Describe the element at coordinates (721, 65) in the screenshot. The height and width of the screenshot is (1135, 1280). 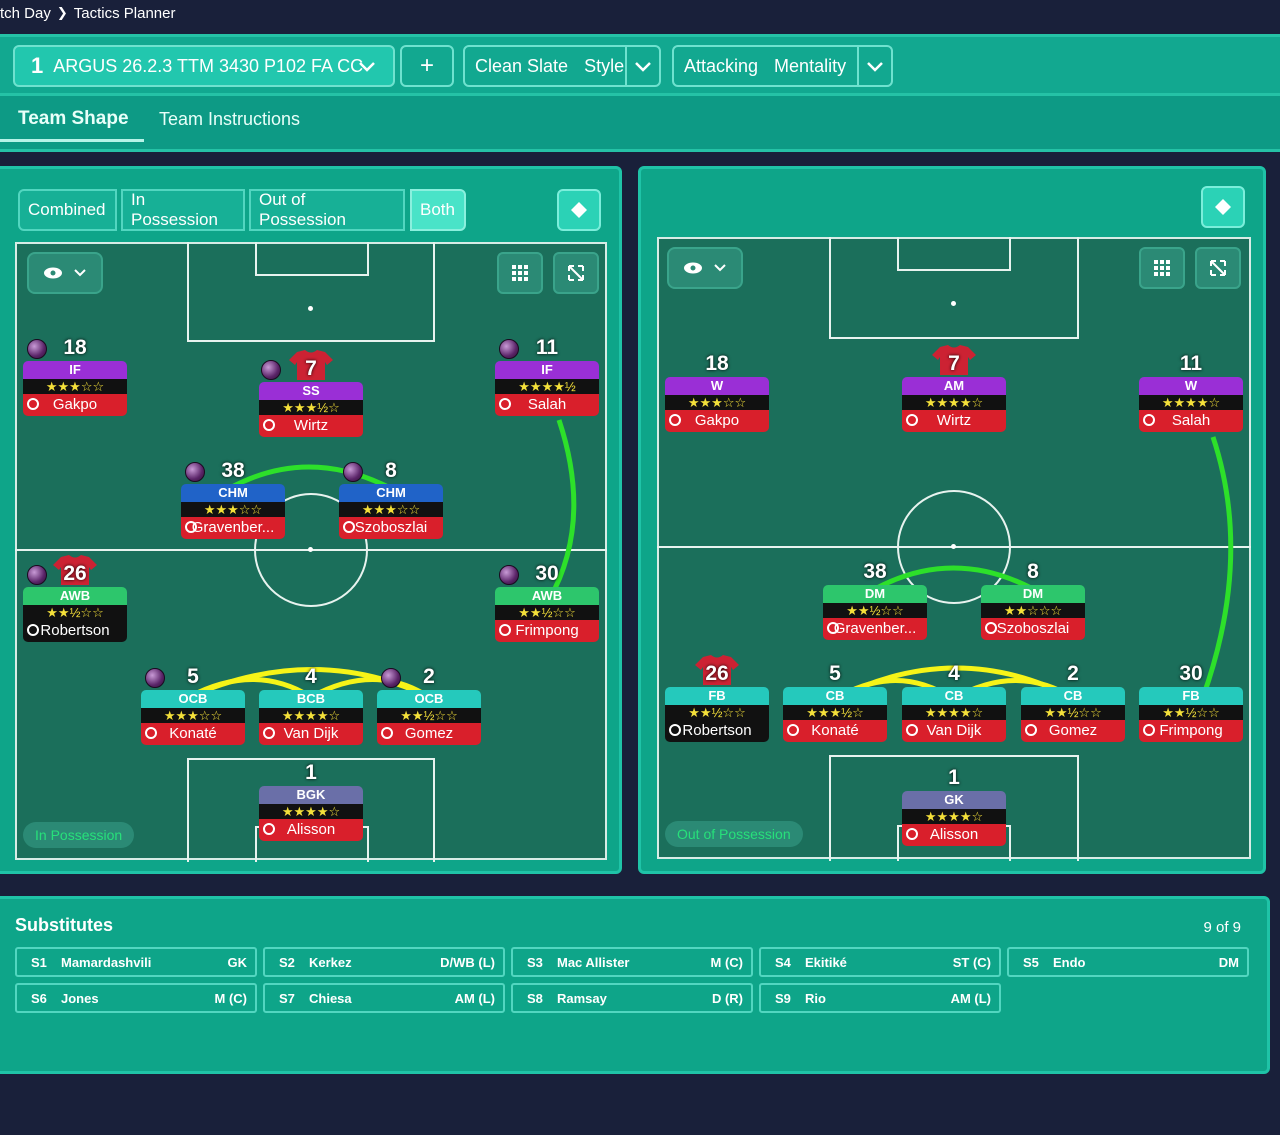
I see `mentality-value: Attacking` at that location.